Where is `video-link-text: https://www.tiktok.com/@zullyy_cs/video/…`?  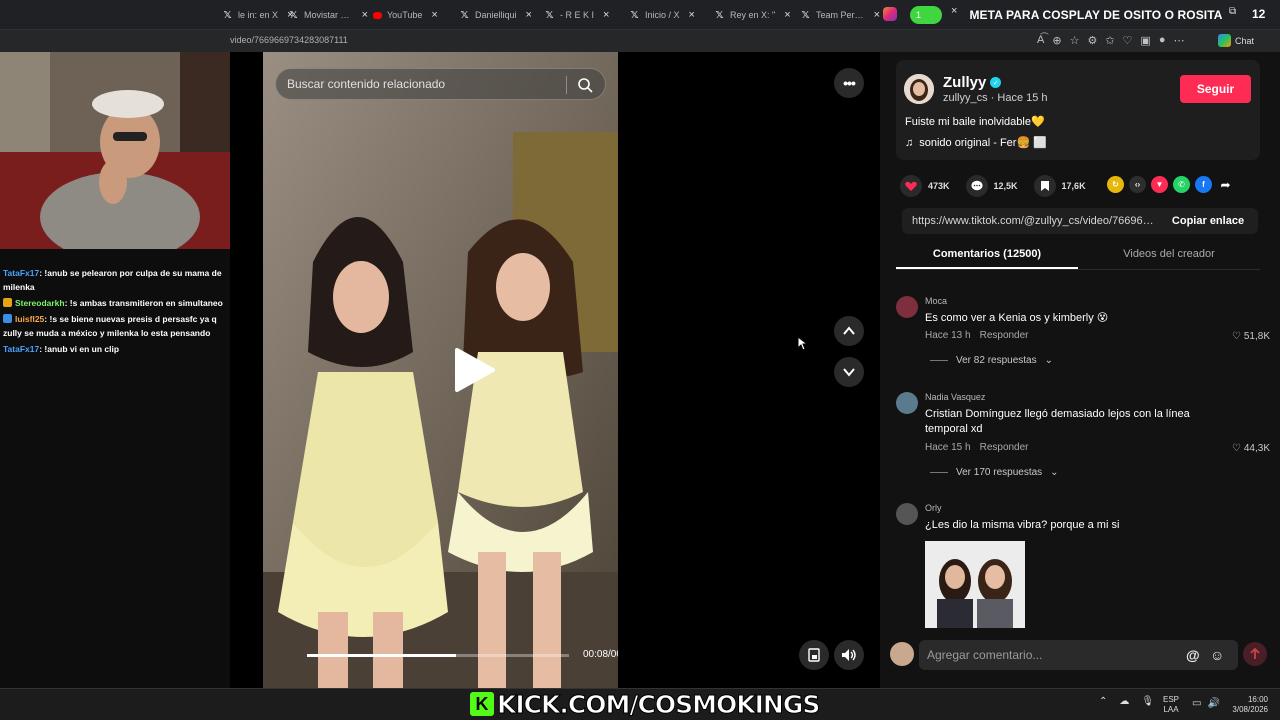
video-link-text: https://www.tiktok.com/@zullyy_cs/video/… is located at coordinates (1030, 221).